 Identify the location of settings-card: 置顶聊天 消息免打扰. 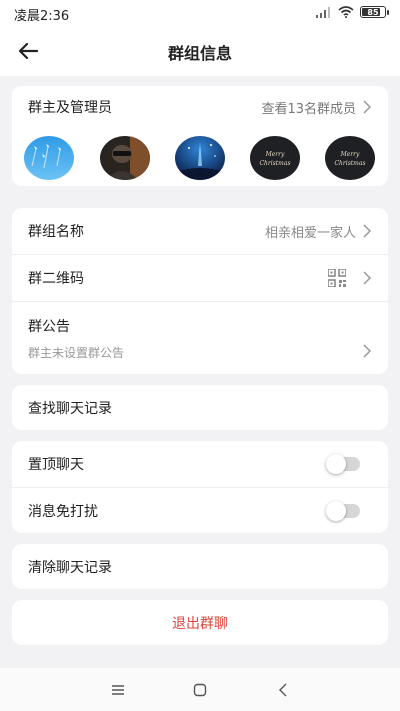
(200, 487).